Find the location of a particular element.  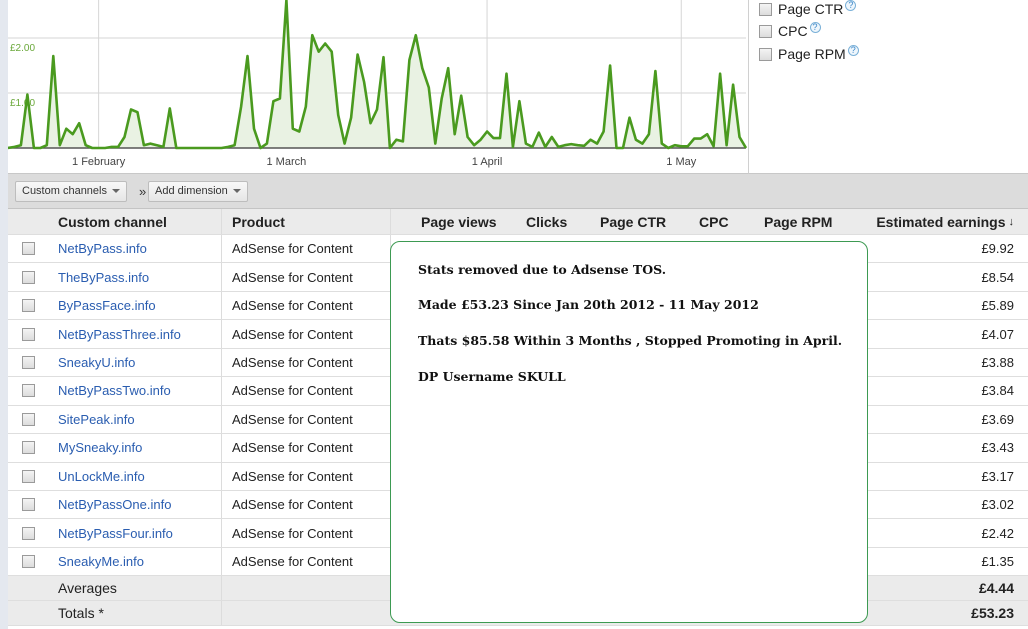

channel-link: NetByPassFour.info is located at coordinates (115, 532).